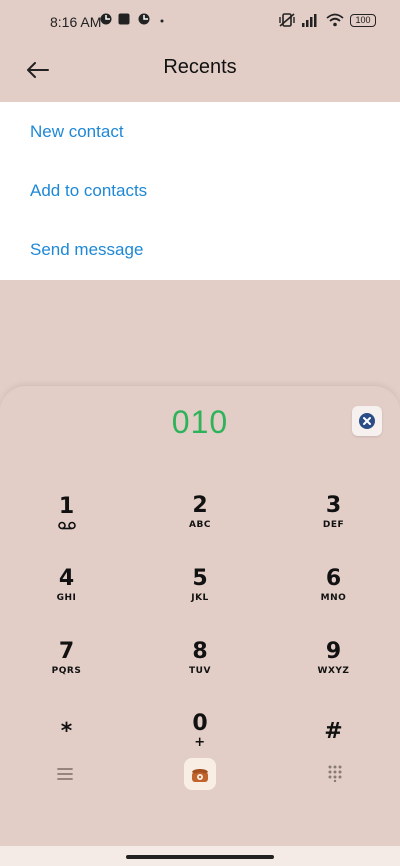  What do you see at coordinates (200, 723) in the screenshot?
I see `key-digit: 0` at bounding box center [200, 723].